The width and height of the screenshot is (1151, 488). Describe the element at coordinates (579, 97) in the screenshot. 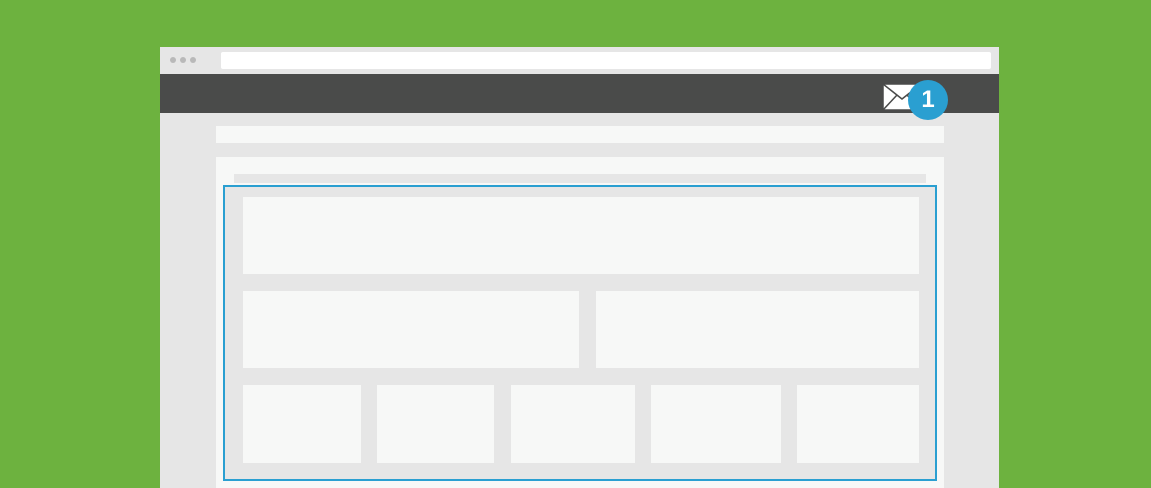

I see `top-navbar: 1` at that location.